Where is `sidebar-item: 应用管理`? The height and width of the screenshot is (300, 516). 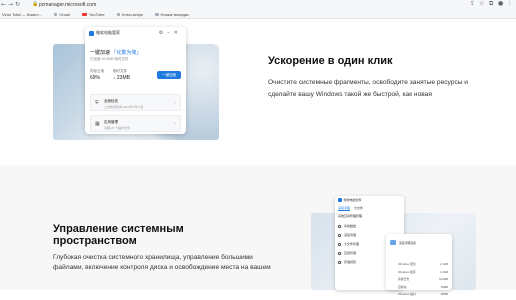 sidebar-item: 应用管理 is located at coordinates (348, 253).